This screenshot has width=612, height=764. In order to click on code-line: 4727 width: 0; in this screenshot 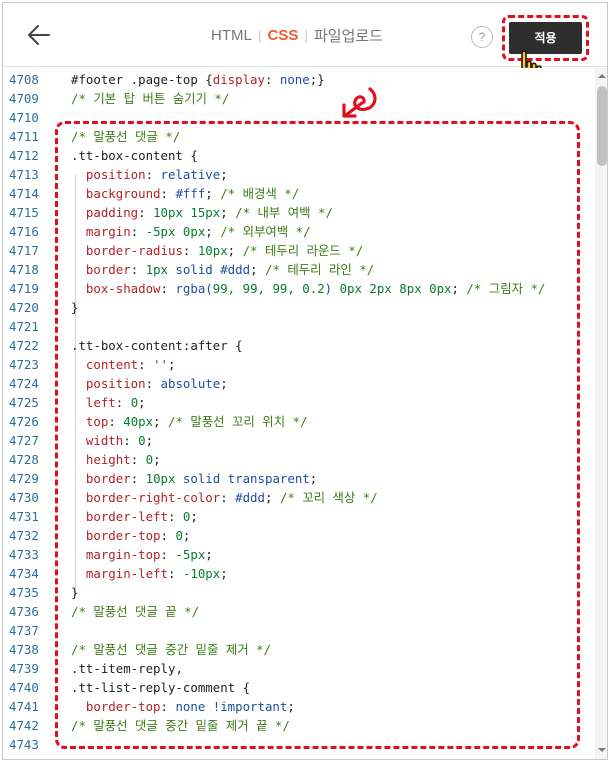, I will do `click(299, 440)`.